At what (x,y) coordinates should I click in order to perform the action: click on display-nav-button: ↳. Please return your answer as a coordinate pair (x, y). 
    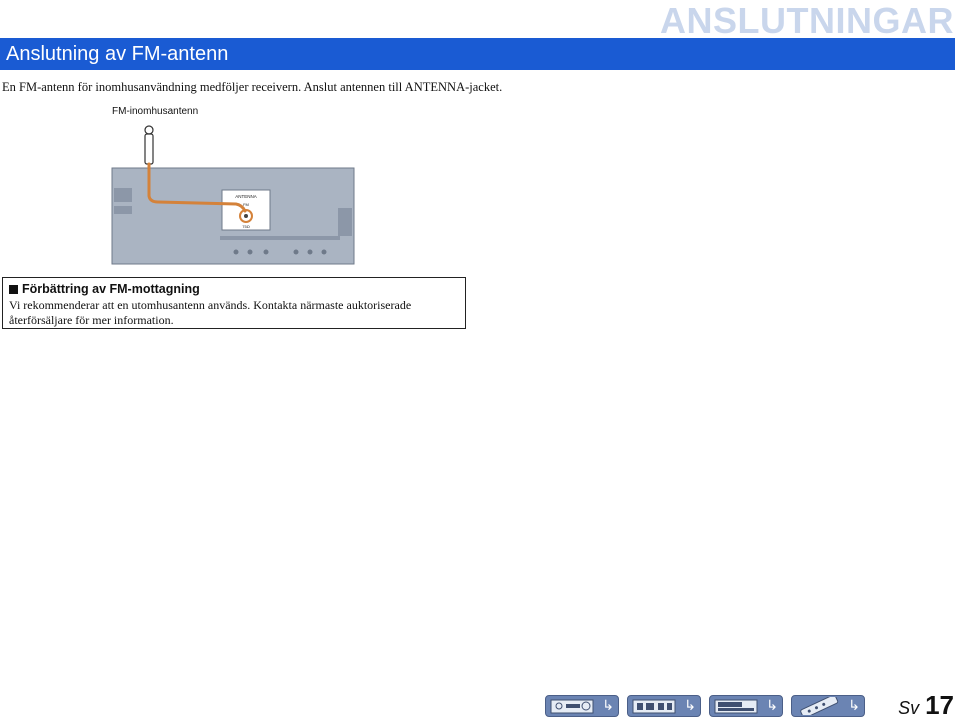
    Looking at the image, I should click on (746, 706).